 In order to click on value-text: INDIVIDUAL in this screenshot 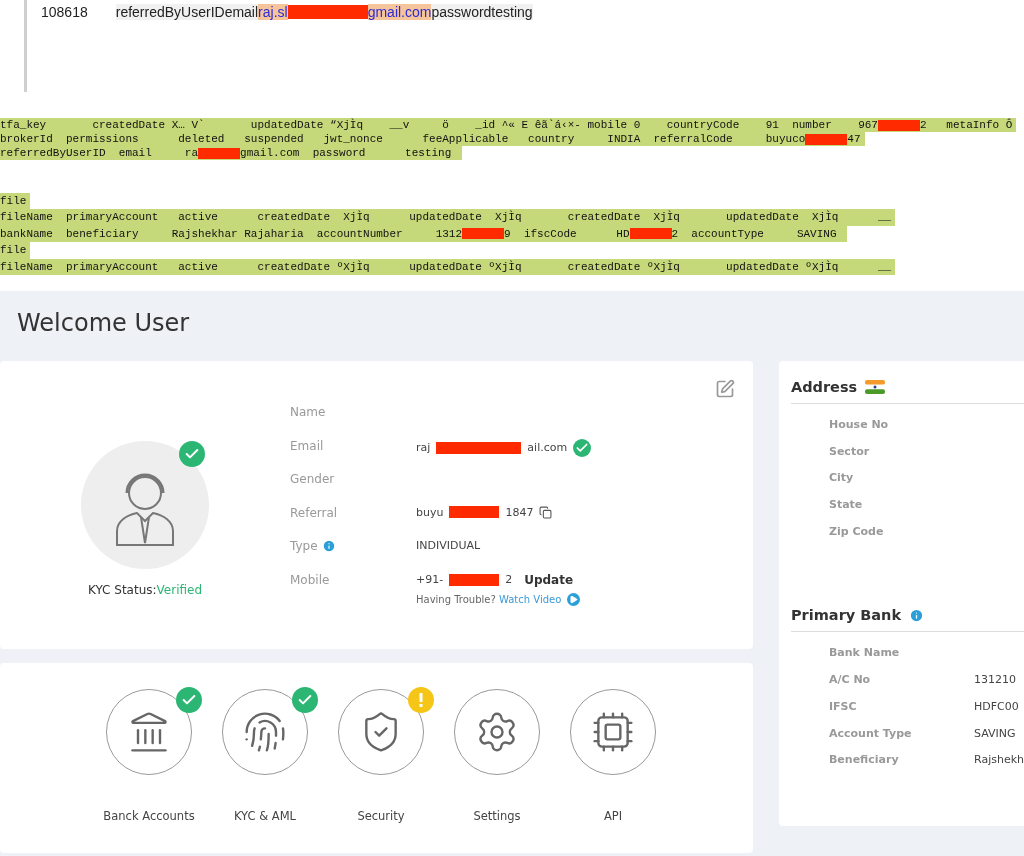, I will do `click(448, 546)`.